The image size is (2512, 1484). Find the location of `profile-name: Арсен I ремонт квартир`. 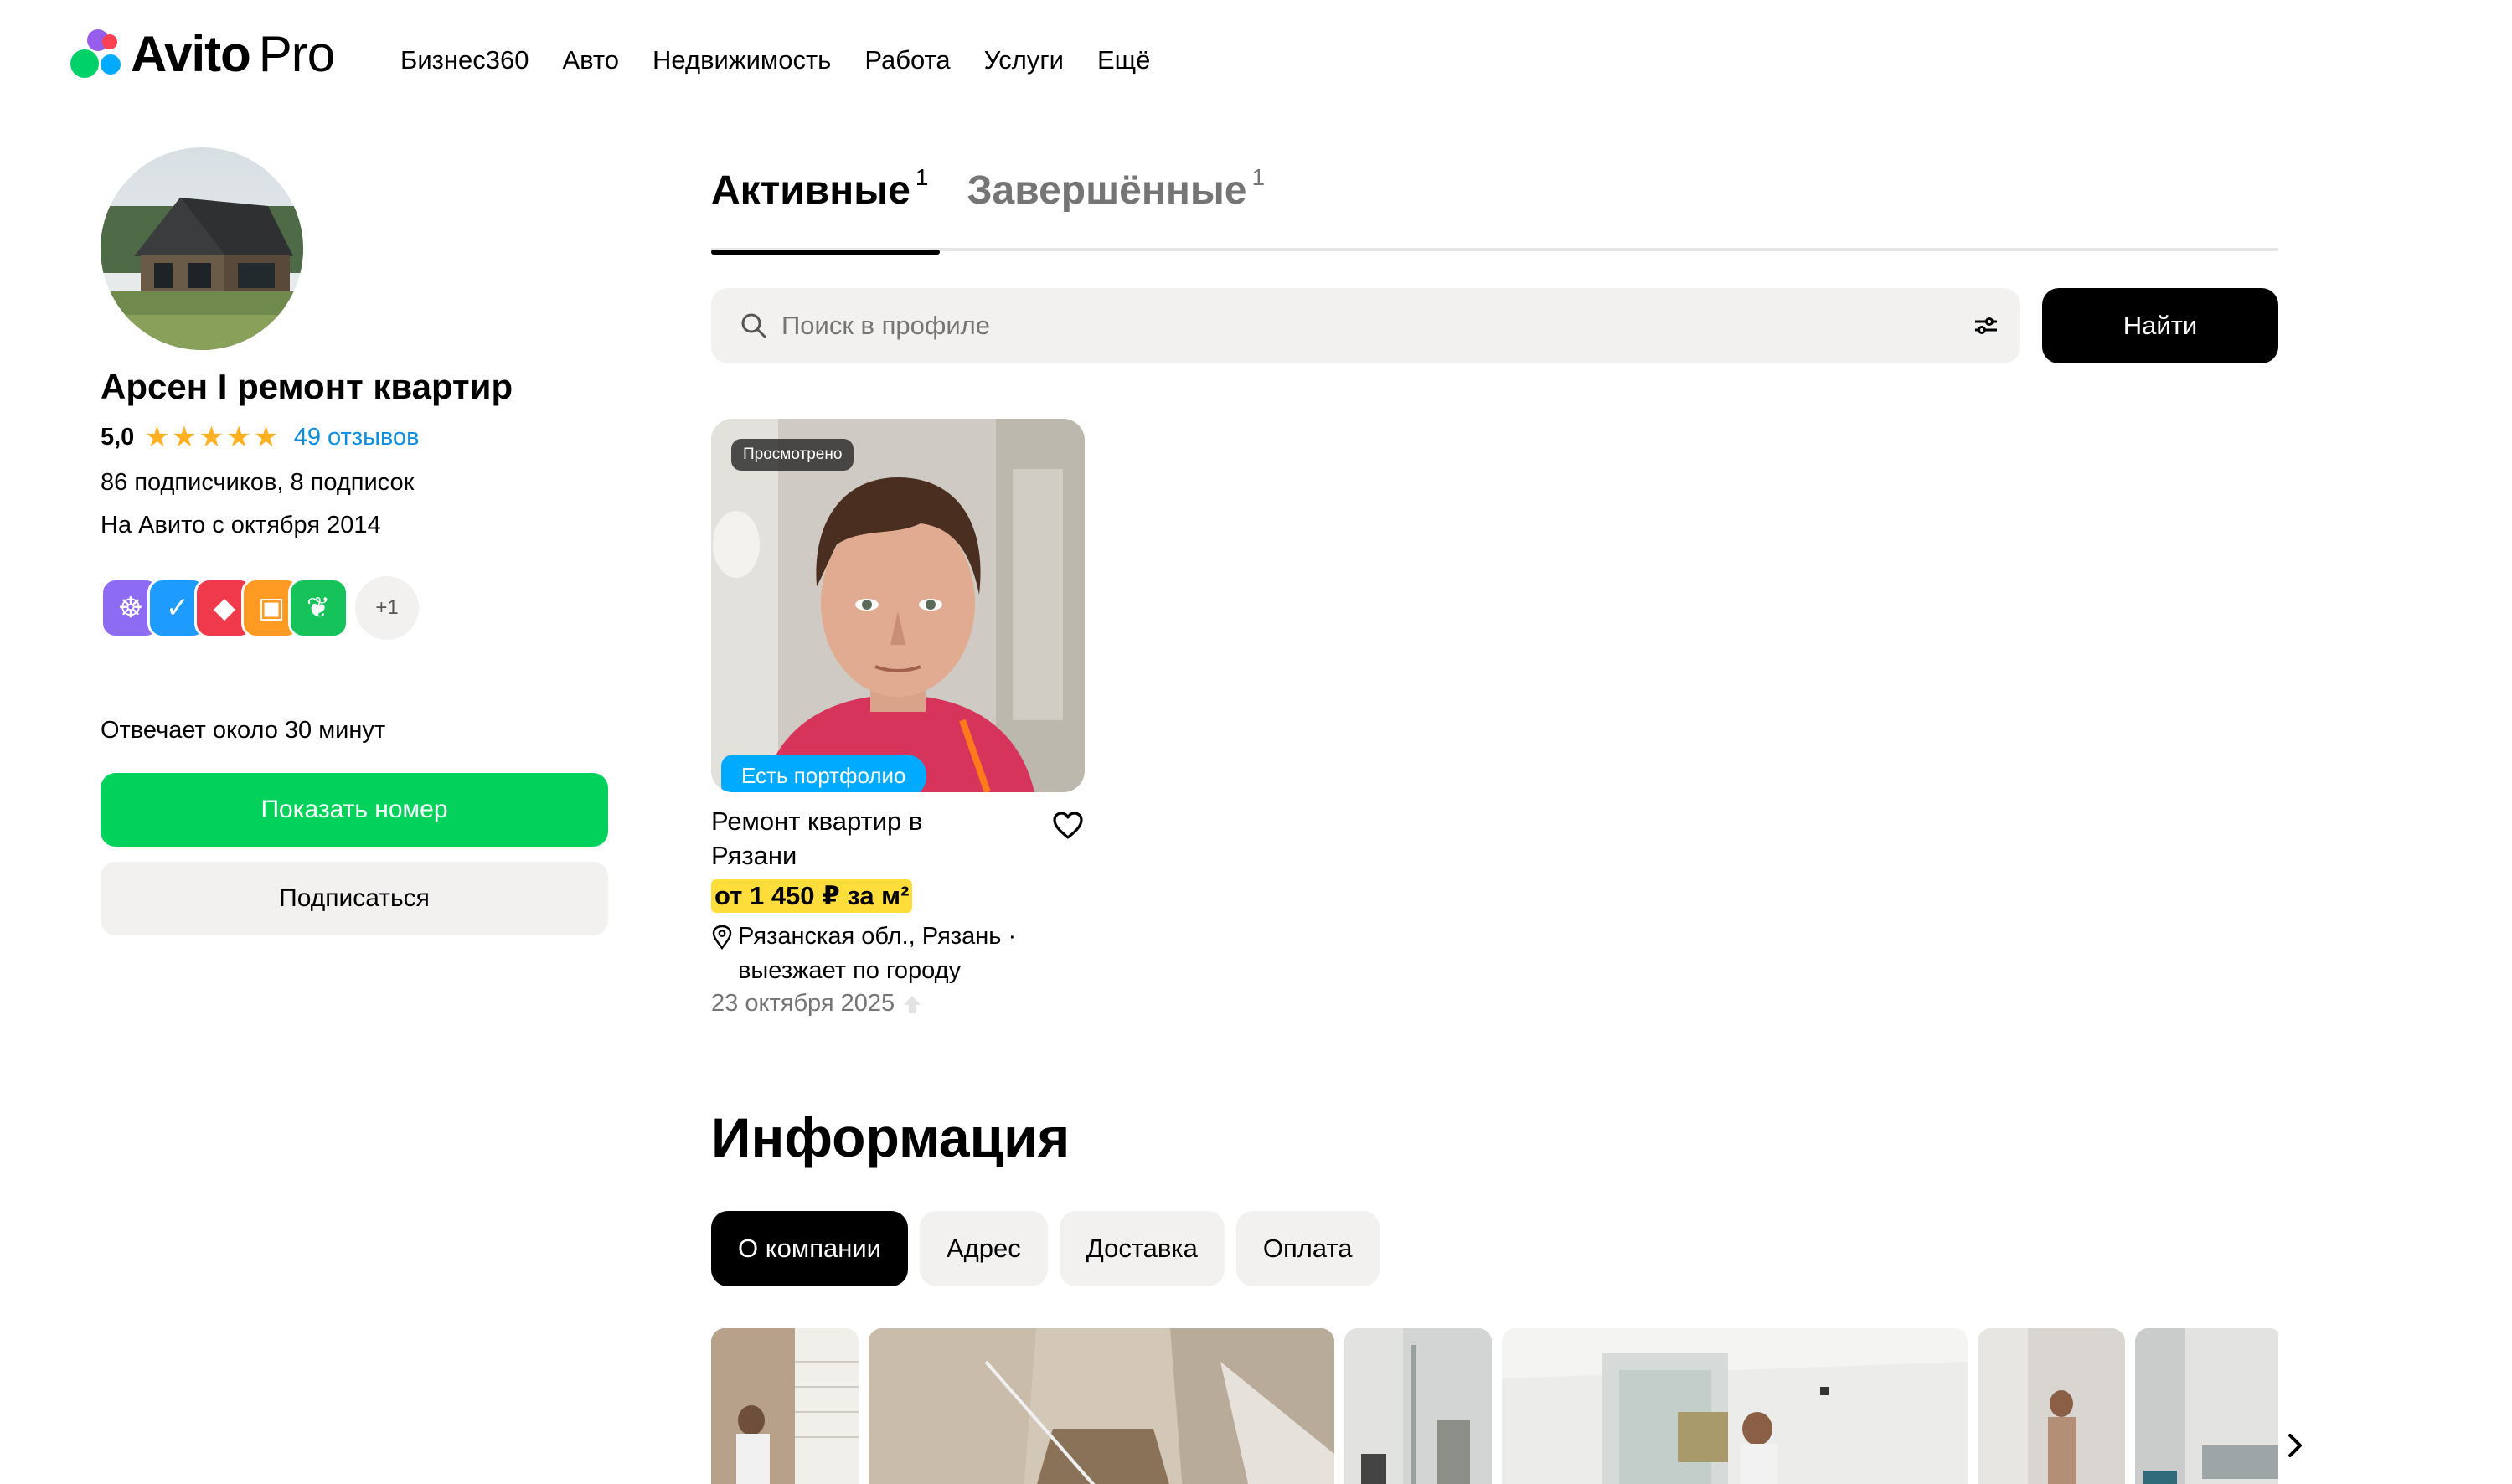

profile-name: Арсен I ремонт квартир is located at coordinates (307, 386).